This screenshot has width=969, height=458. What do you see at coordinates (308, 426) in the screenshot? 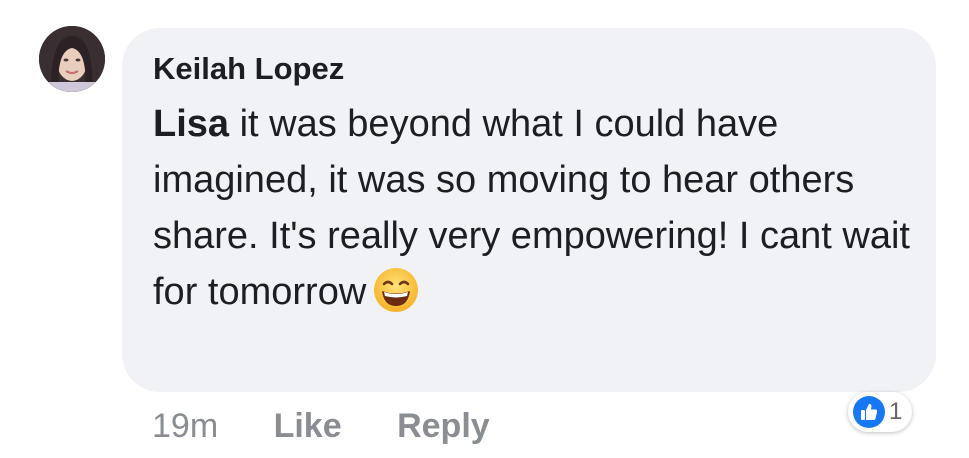
I see `like-button: Like` at bounding box center [308, 426].